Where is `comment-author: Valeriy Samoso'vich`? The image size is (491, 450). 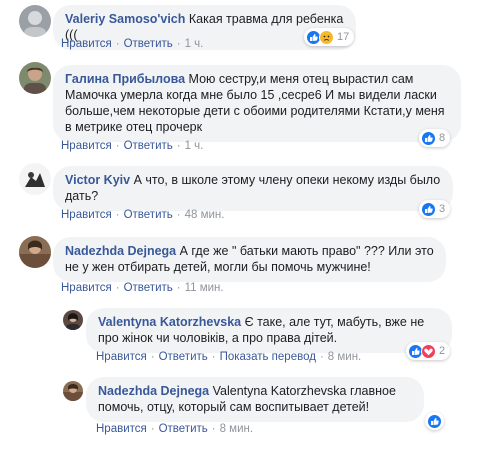 comment-author: Valeriy Samoso'vich is located at coordinates (125, 19).